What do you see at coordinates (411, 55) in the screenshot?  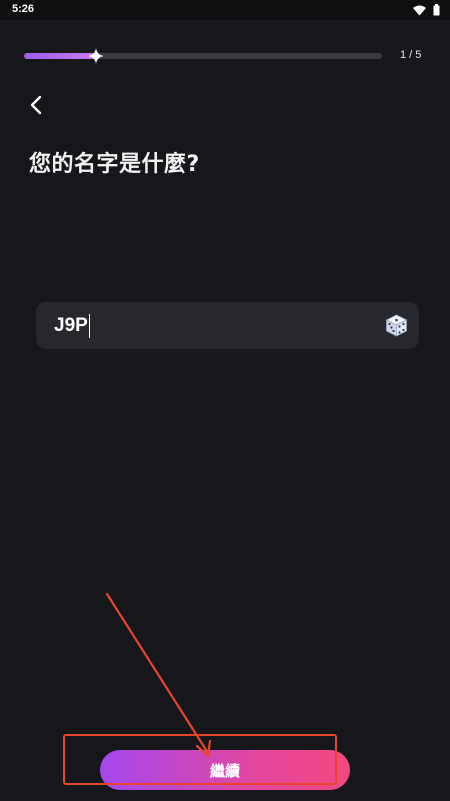 I see `progress-count: 1 / 5` at bounding box center [411, 55].